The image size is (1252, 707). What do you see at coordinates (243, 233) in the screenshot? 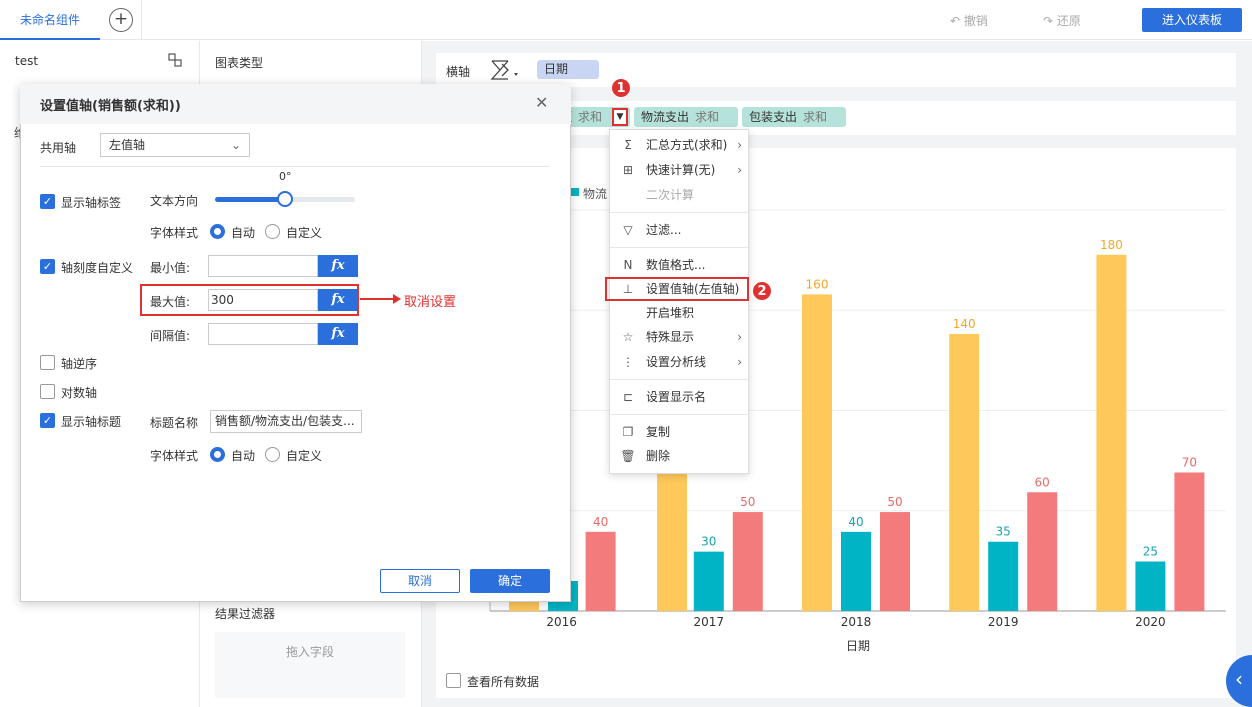
I see `font-style-auto-label: 自动` at bounding box center [243, 233].